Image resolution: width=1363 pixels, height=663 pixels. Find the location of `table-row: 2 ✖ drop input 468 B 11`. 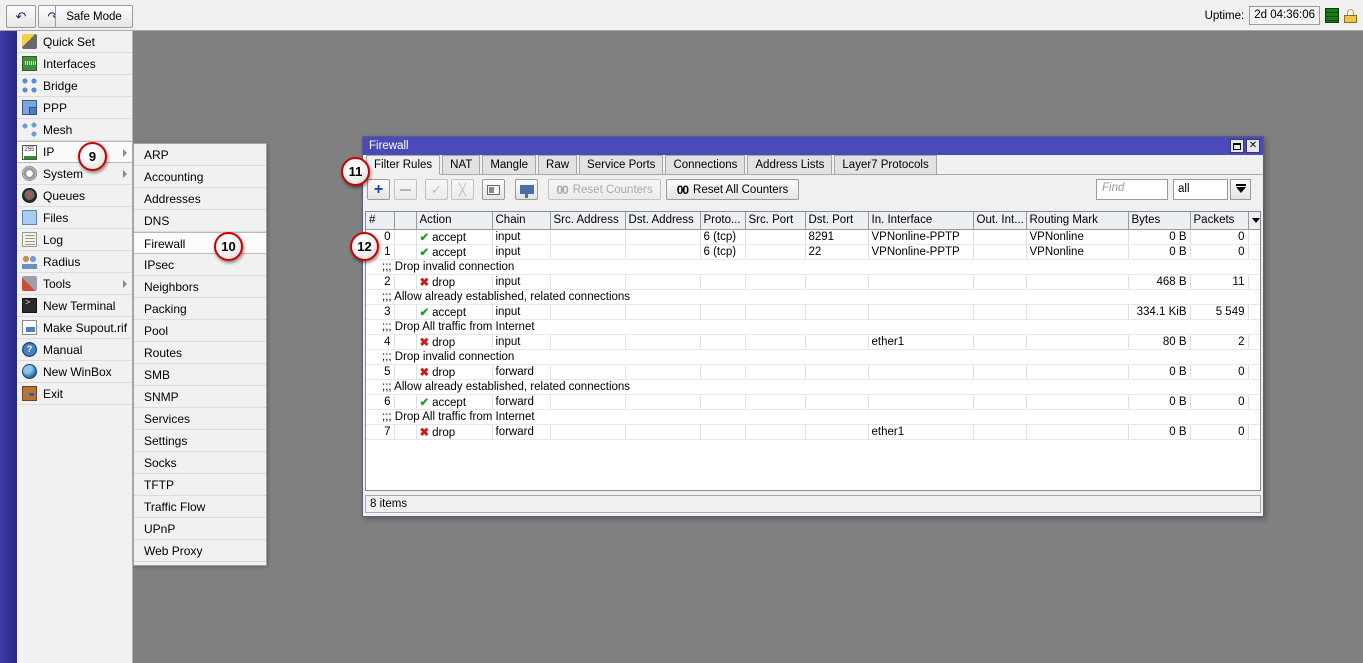

table-row: 2 ✖ drop input 468 B 11 is located at coordinates (813, 282).